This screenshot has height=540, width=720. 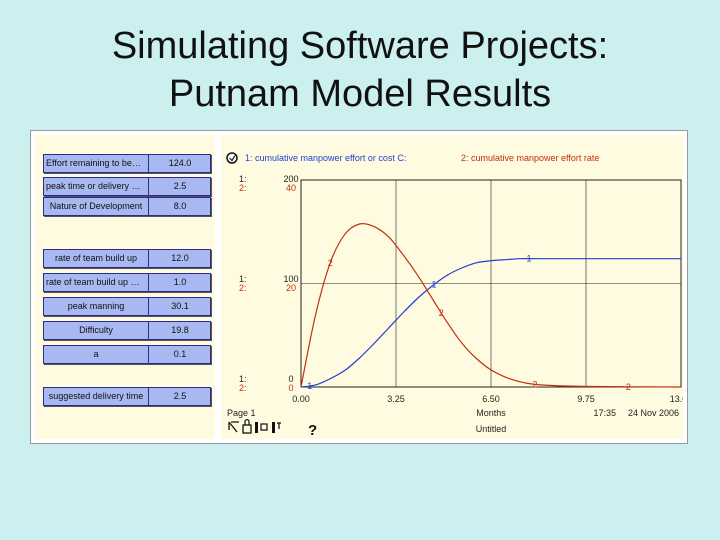 I want to click on footer-time: 17:35, so click(x=604, y=413).